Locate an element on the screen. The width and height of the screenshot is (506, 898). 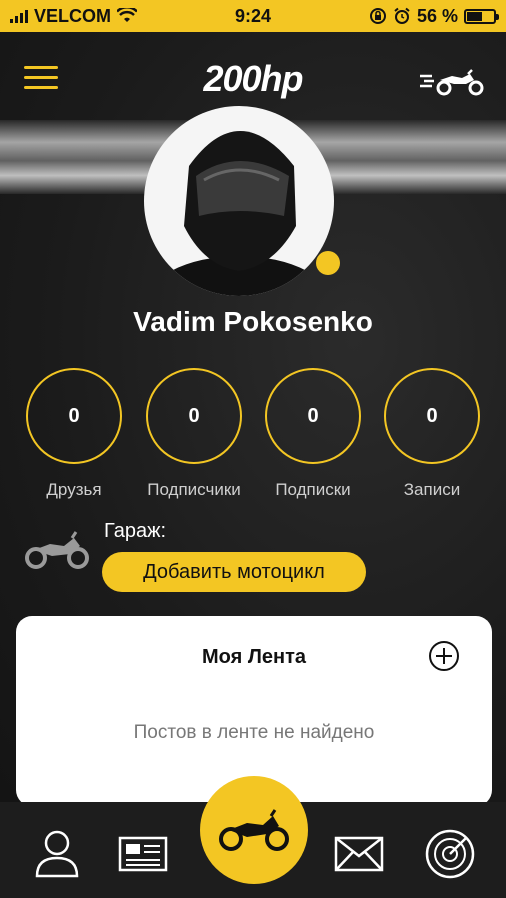
garage-label: Гараж: is located at coordinates (135, 531).